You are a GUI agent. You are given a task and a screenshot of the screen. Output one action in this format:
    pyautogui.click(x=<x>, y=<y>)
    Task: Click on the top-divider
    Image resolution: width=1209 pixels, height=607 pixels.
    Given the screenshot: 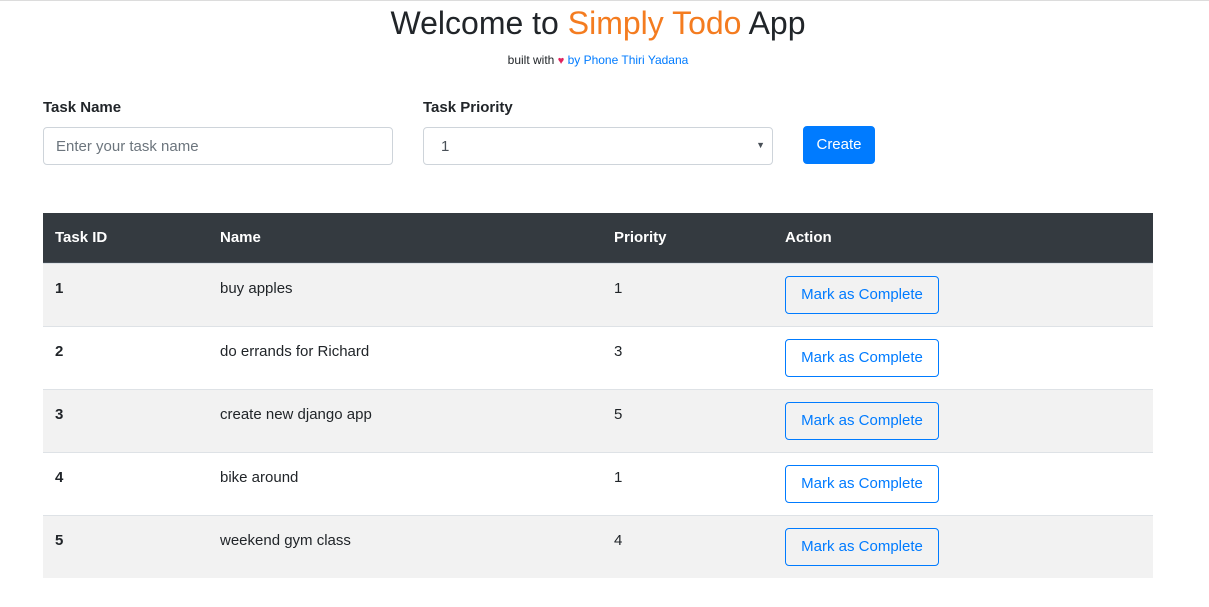 What is the action you would take?
    pyautogui.click(x=604, y=0)
    